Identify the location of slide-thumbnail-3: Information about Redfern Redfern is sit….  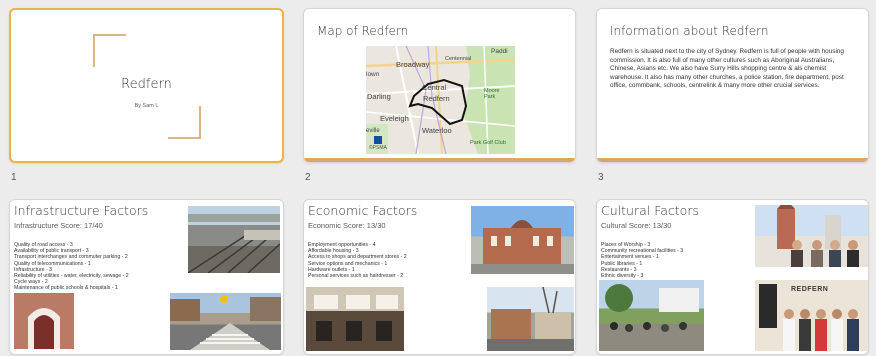
(732, 85).